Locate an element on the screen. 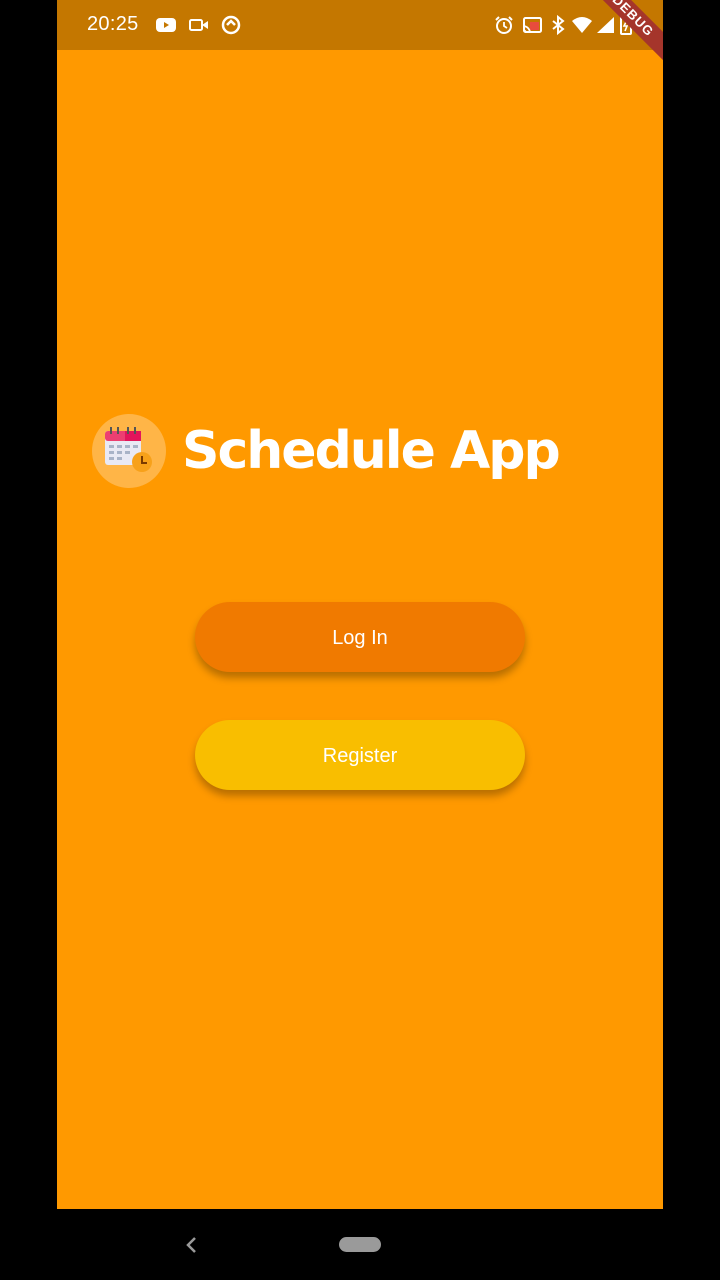  back-icon is located at coordinates (192, 1245).